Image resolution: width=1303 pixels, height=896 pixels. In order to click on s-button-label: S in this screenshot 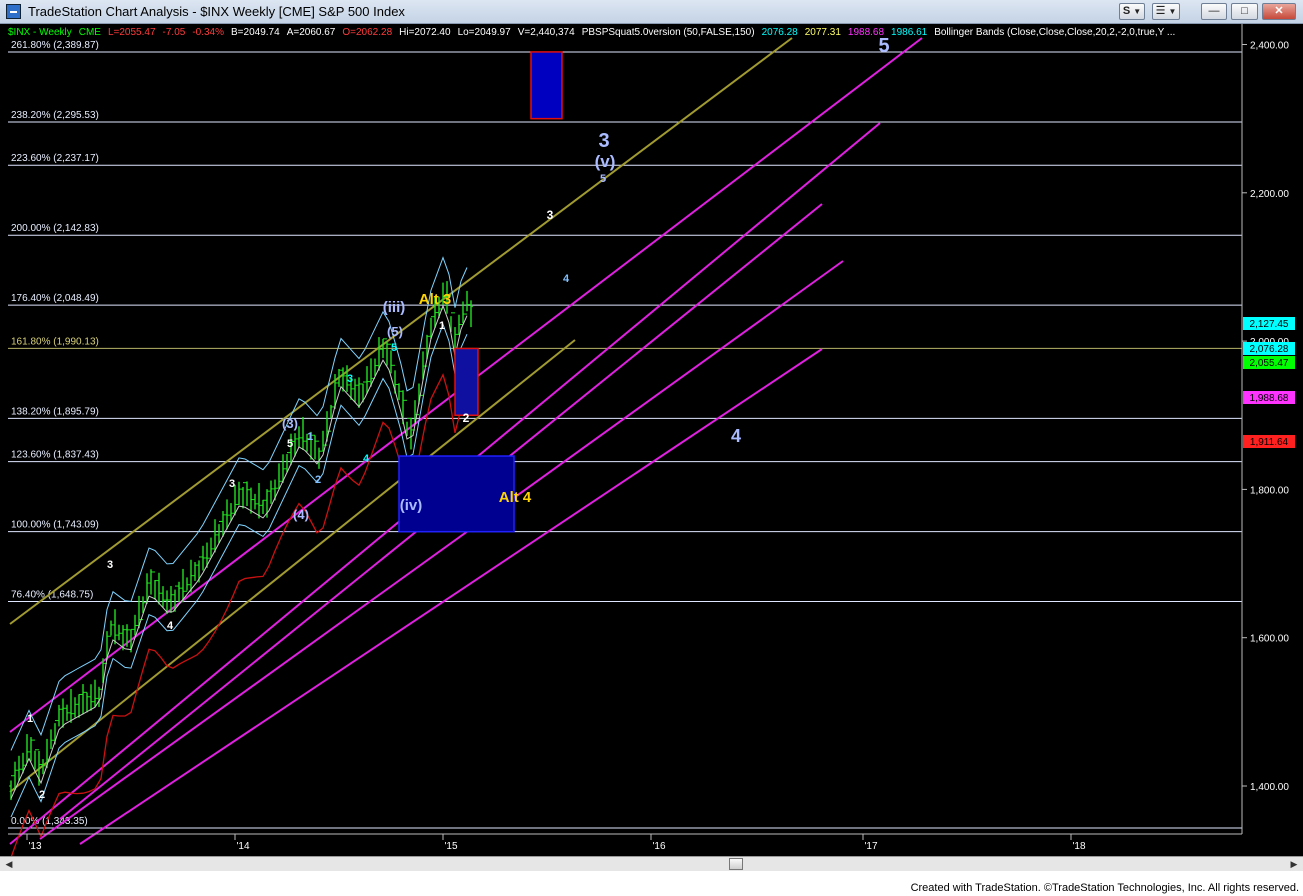, I will do `click(1126, 11)`.